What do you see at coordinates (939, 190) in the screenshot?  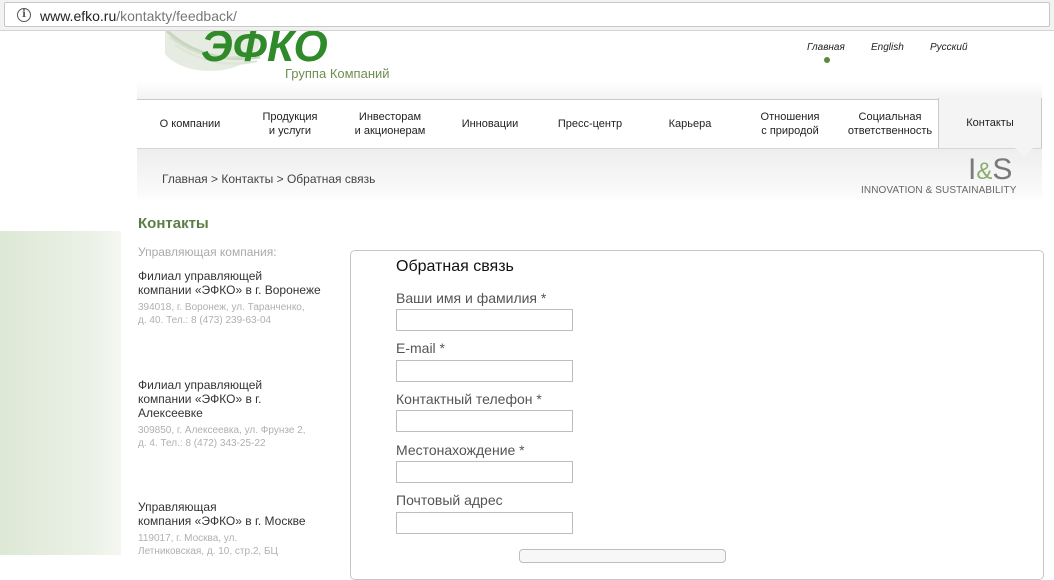 I see `is-caption: INNOVATION & SUSTAINABILITY` at bounding box center [939, 190].